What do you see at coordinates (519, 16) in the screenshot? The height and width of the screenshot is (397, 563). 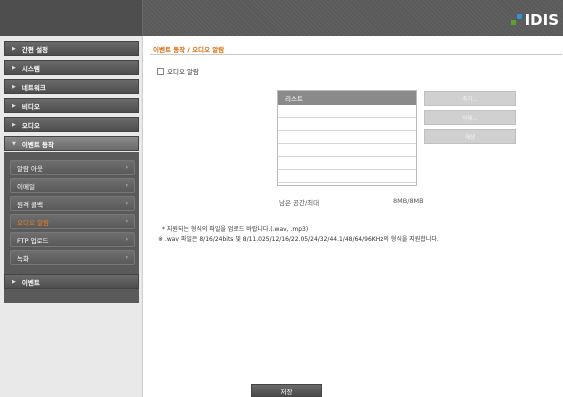 I see `logo-blue-square` at bounding box center [519, 16].